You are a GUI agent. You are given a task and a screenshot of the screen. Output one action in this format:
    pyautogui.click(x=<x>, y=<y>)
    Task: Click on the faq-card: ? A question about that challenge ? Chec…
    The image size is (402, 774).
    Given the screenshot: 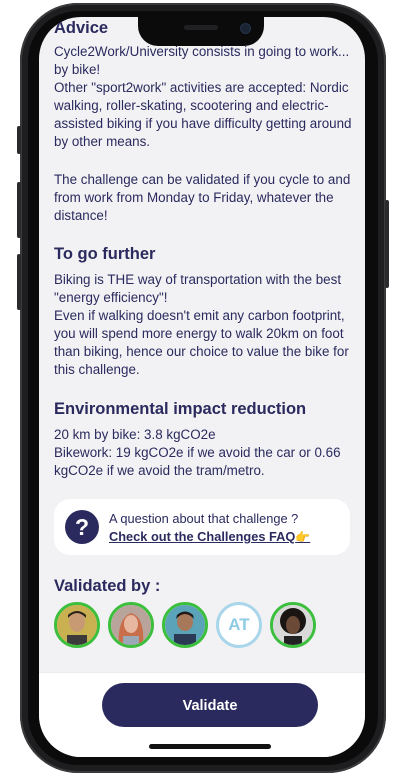 What is the action you would take?
    pyautogui.click(x=202, y=527)
    